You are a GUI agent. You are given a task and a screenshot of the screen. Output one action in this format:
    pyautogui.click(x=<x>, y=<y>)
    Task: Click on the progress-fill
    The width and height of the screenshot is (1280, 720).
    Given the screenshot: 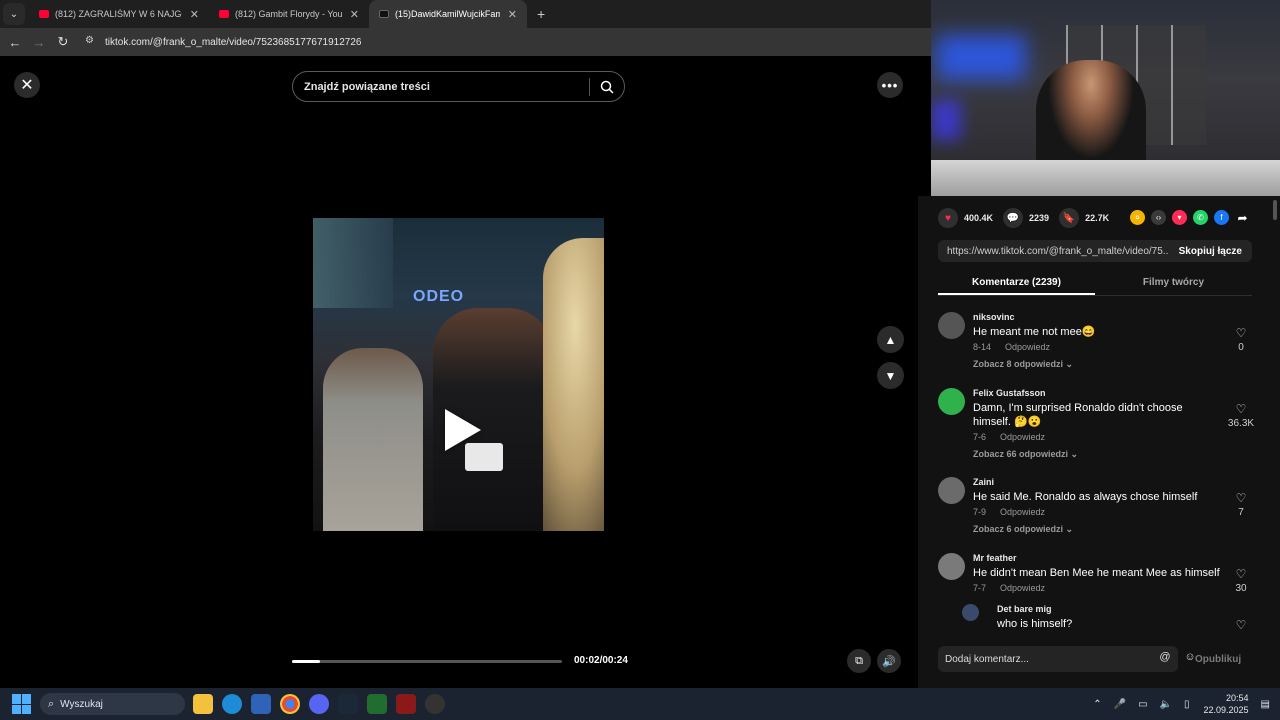 What is the action you would take?
    pyautogui.click(x=306, y=661)
    